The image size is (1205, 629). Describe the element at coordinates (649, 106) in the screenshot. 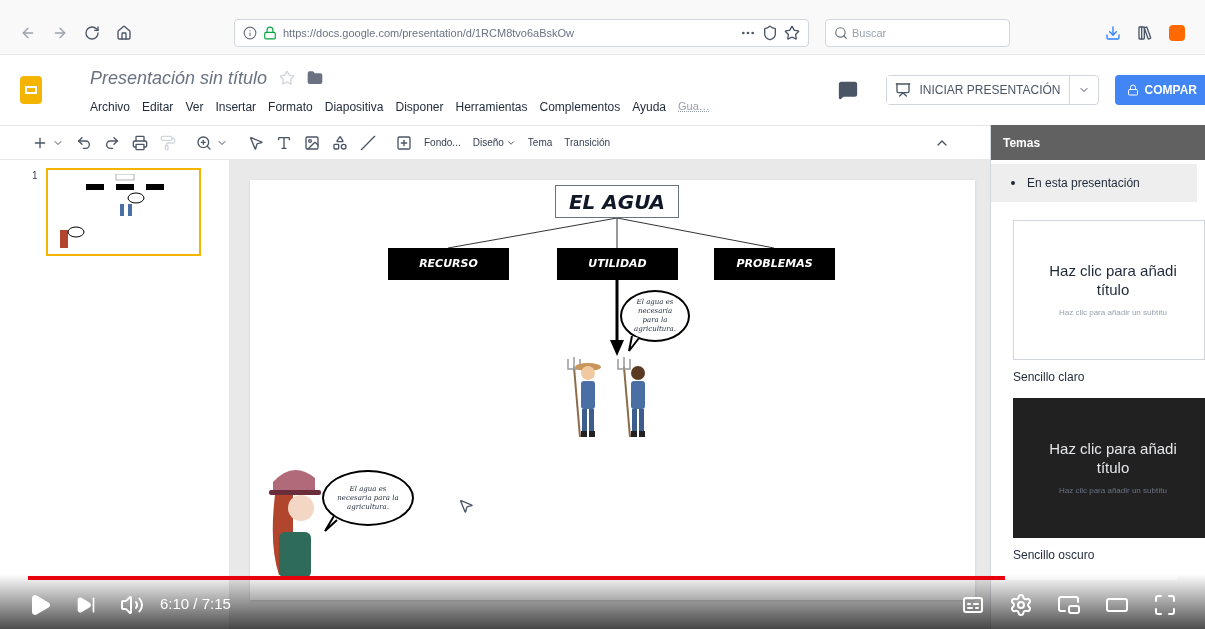

I see `menu-item: Ayuda` at that location.